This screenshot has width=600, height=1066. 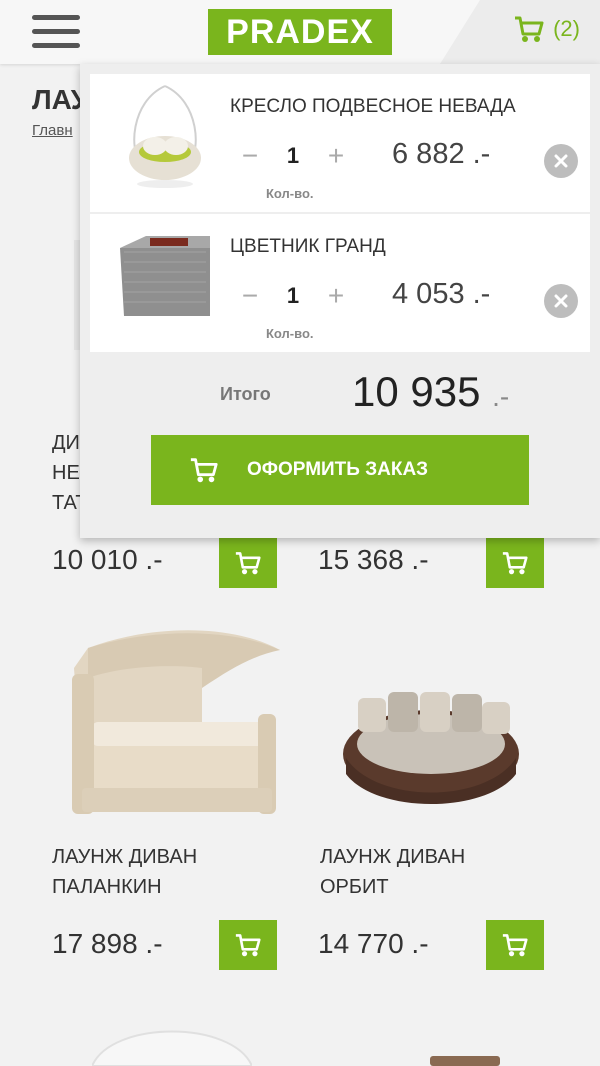 What do you see at coordinates (373, 107) in the screenshot?
I see `cart-item-name: КРЕСЛО ПОДВЕСНОЕ НЕВАДА` at bounding box center [373, 107].